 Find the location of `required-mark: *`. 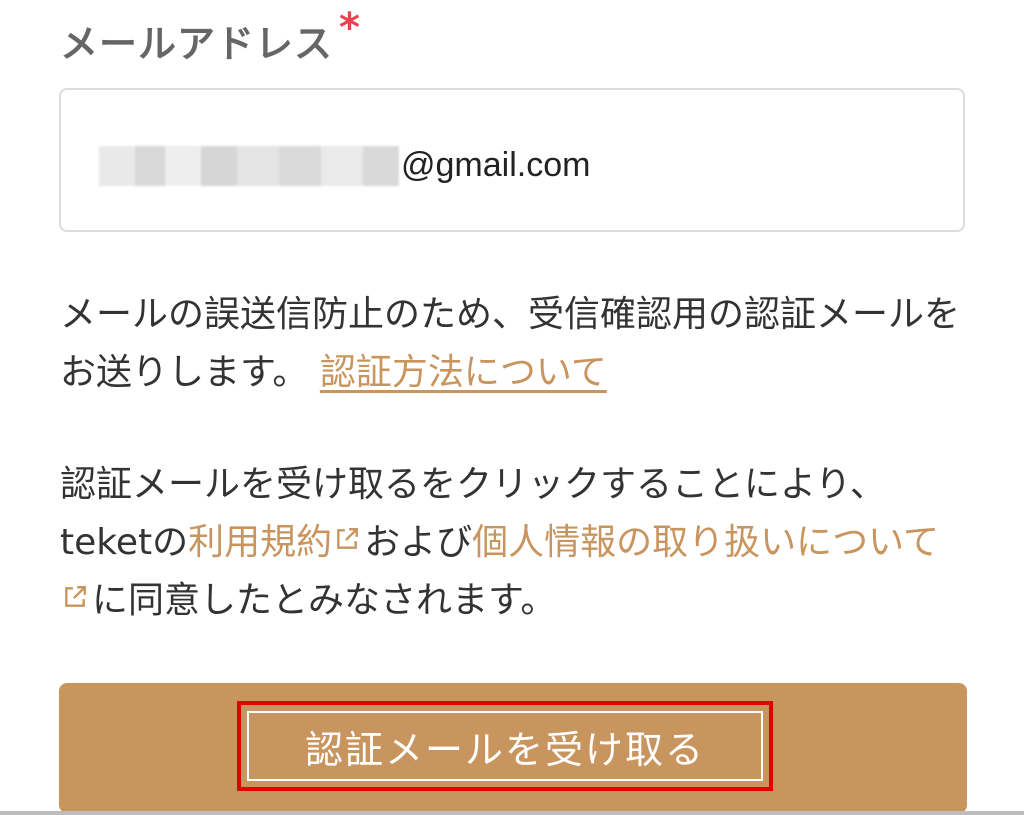

required-mark: * is located at coordinates (350, 28).